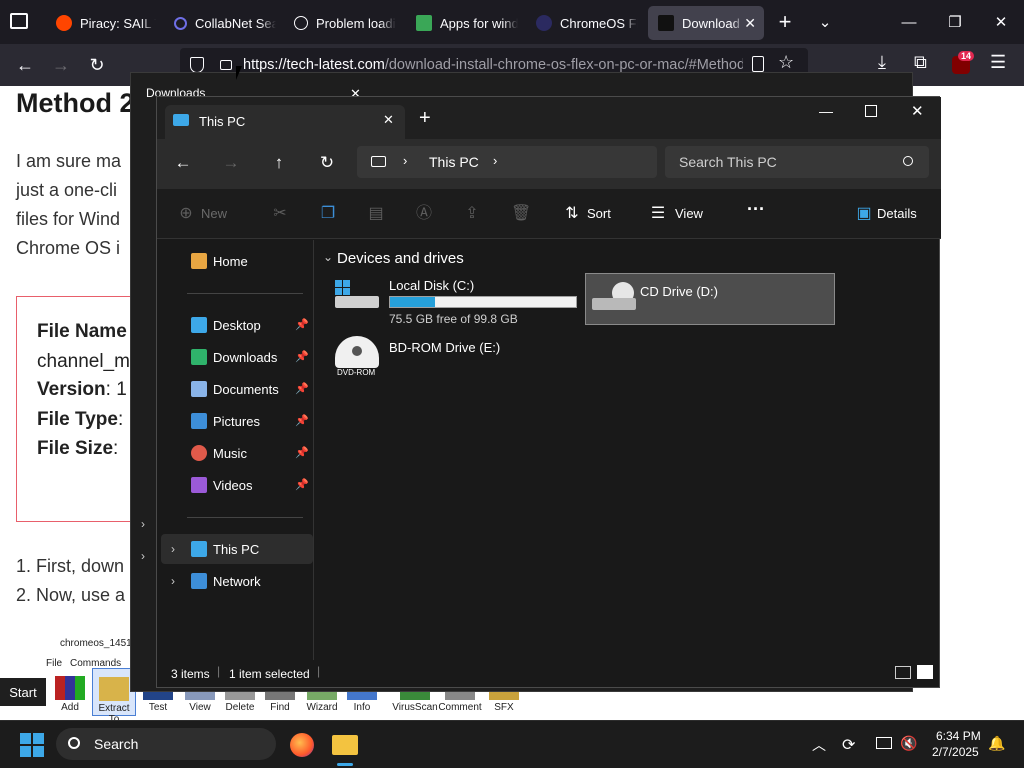 Image resolution: width=1024 pixels, height=768 pixels. What do you see at coordinates (237, 549) in the screenshot?
I see `sidebar-item-this-pc: › This PC` at bounding box center [237, 549].